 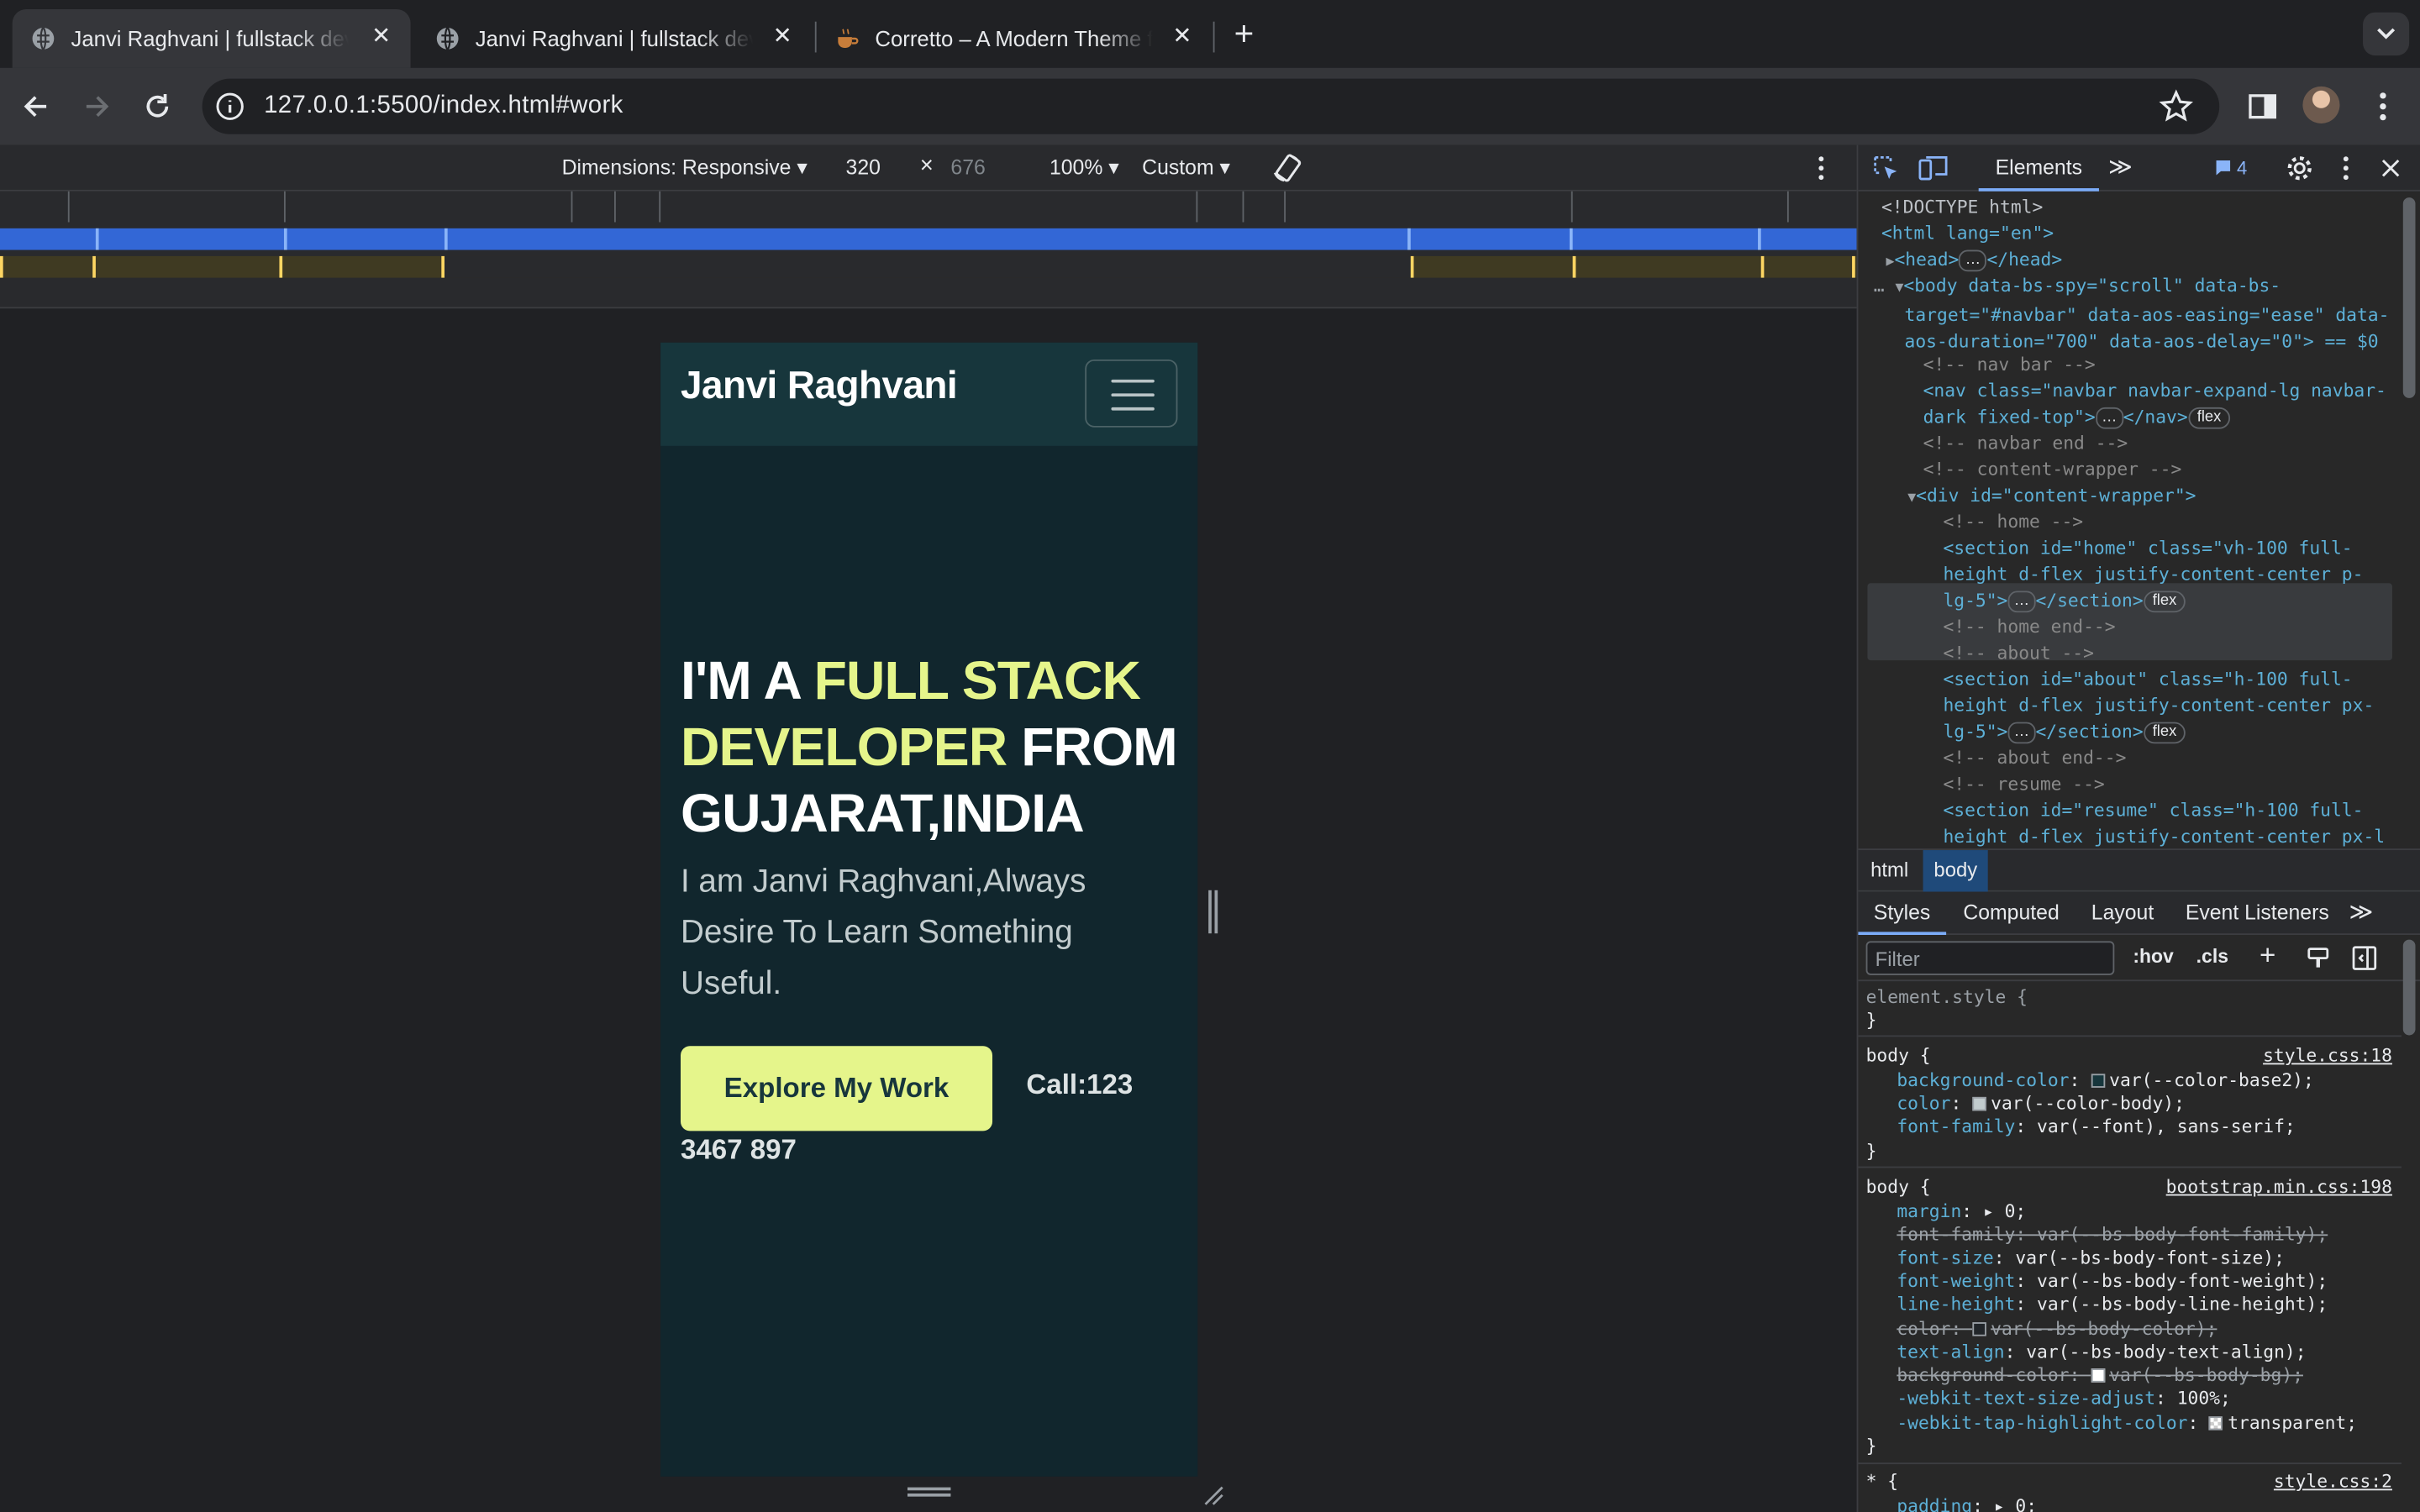 I want to click on tab-event-listeners: Event Listeners, so click(x=2257, y=913).